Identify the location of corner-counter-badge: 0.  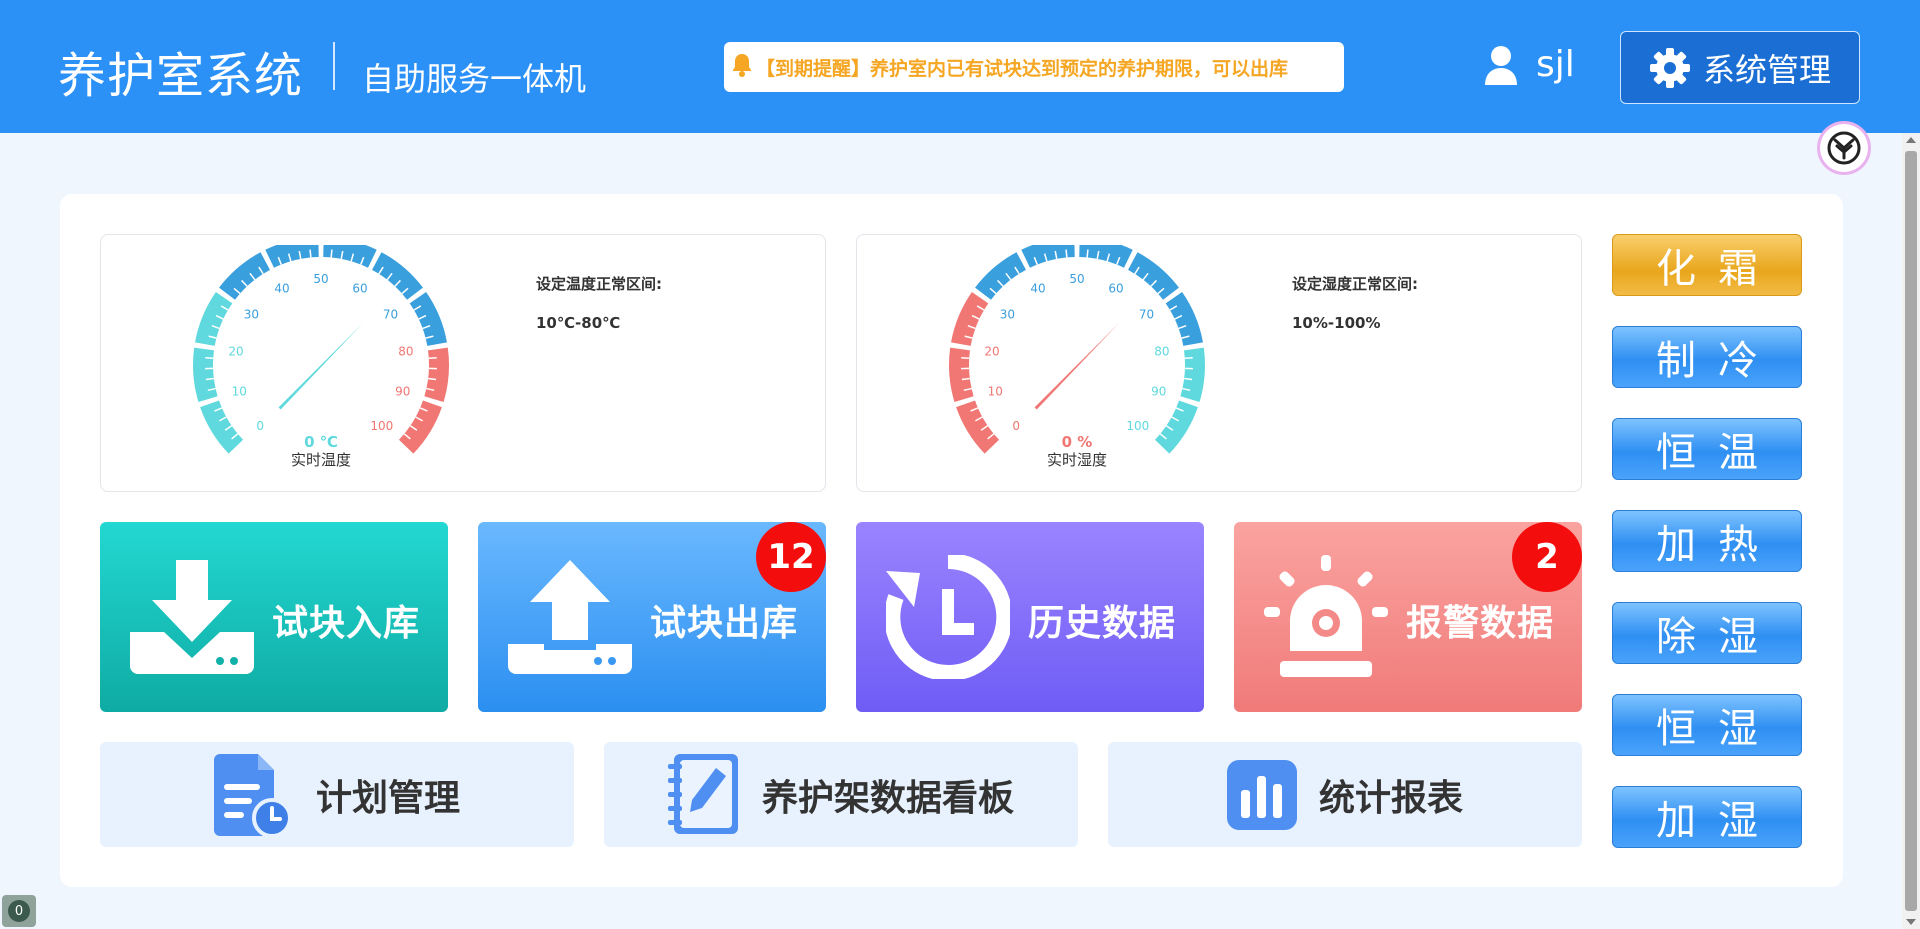
(19, 911).